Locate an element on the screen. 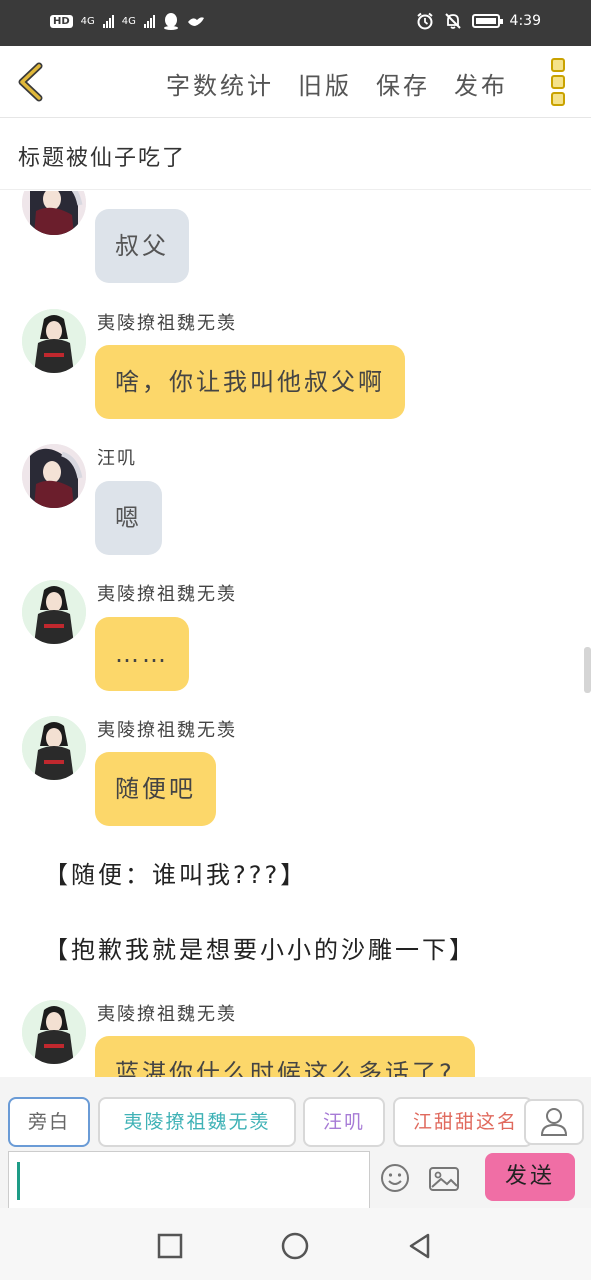 The width and height of the screenshot is (591, 1280). title-field: 标题被仙子吃了 is located at coordinates (295, 154).